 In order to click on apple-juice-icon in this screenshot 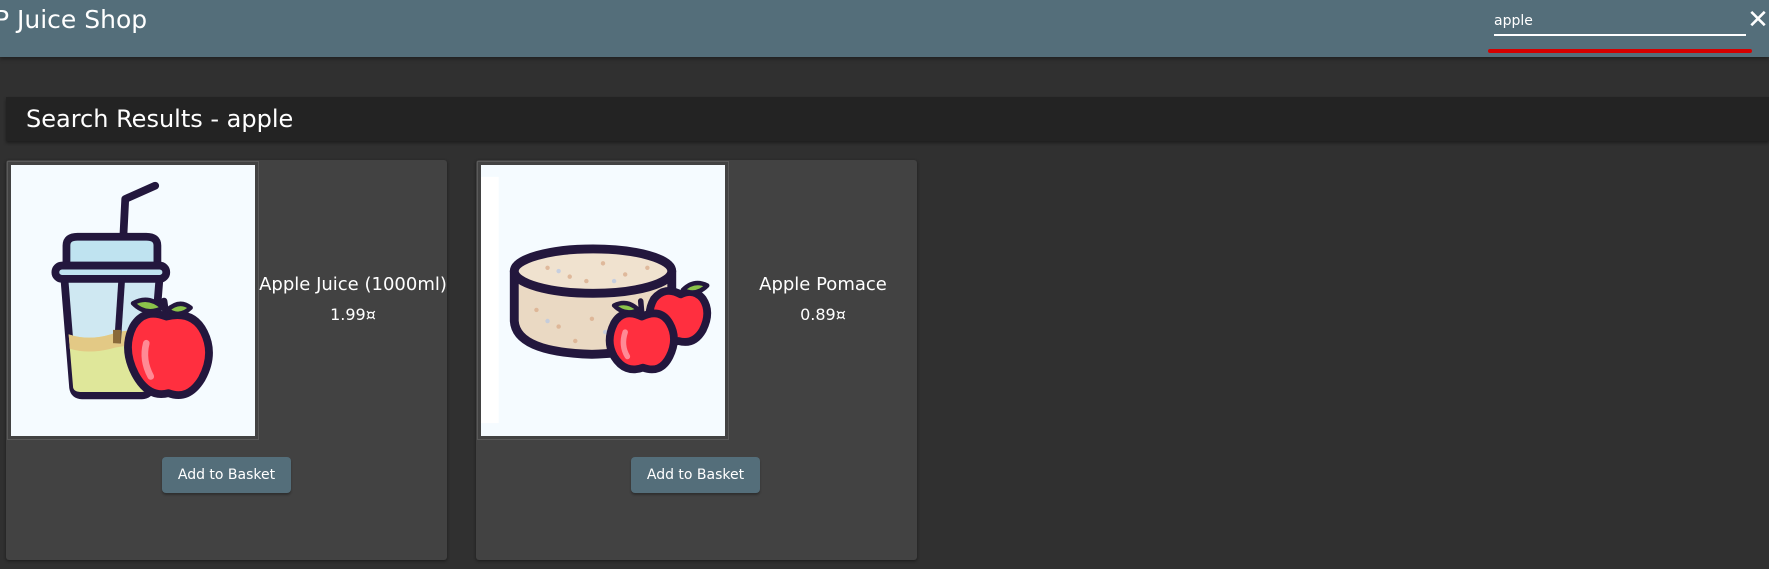, I will do `click(133, 300)`.